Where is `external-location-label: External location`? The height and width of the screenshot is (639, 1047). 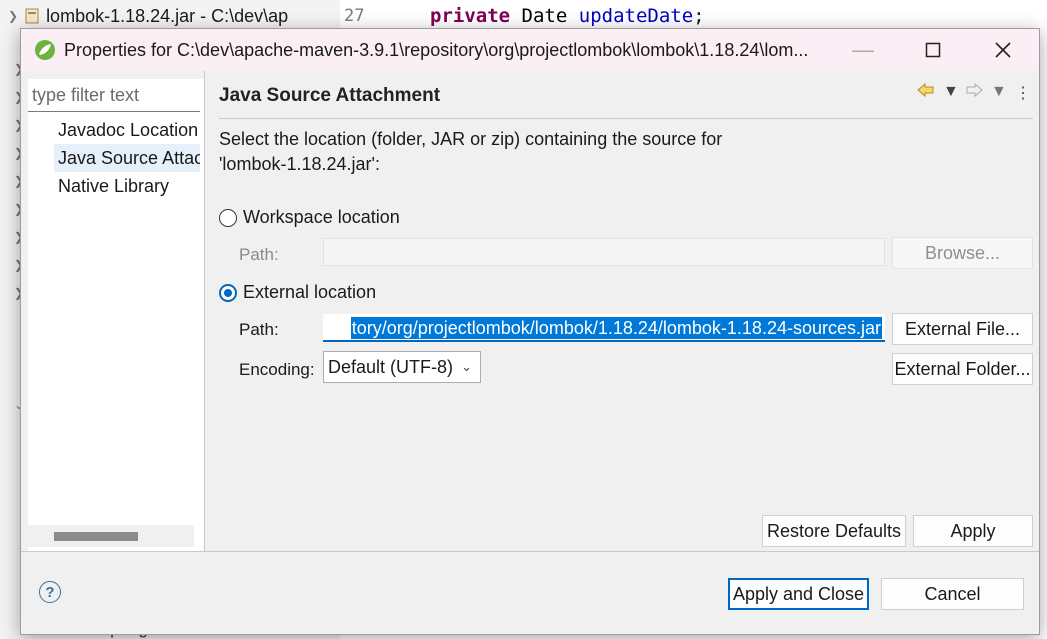
external-location-label: External location is located at coordinates (310, 292).